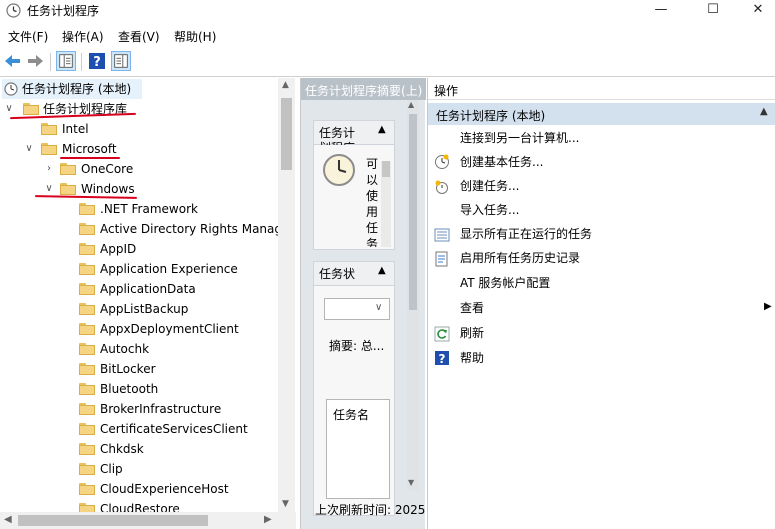  I want to click on scroll-left-icon: ◀, so click(8, 519).